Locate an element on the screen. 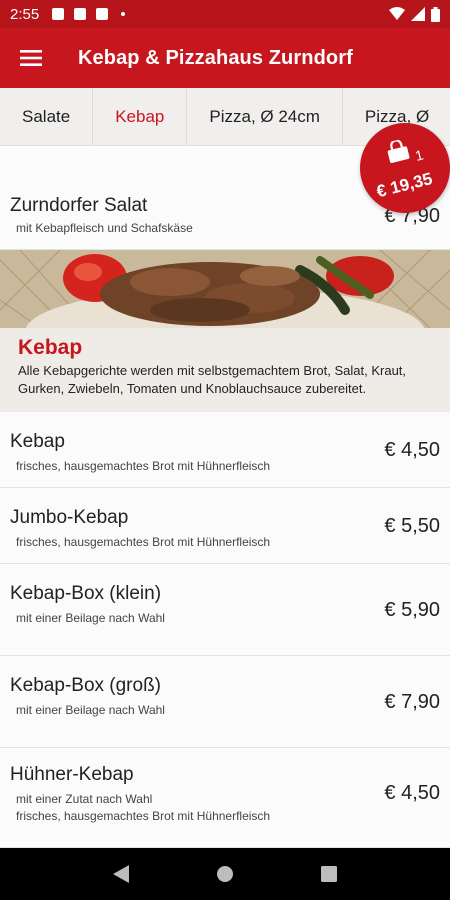 The height and width of the screenshot is (900, 450). home-circle-icon is located at coordinates (225, 874).